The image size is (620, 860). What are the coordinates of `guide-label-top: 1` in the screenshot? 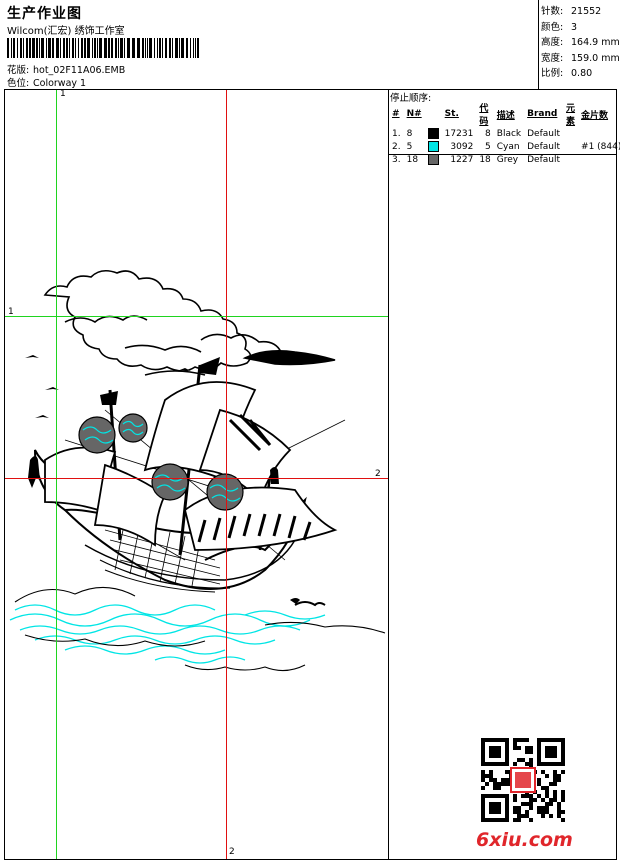 It's located at (63, 94).